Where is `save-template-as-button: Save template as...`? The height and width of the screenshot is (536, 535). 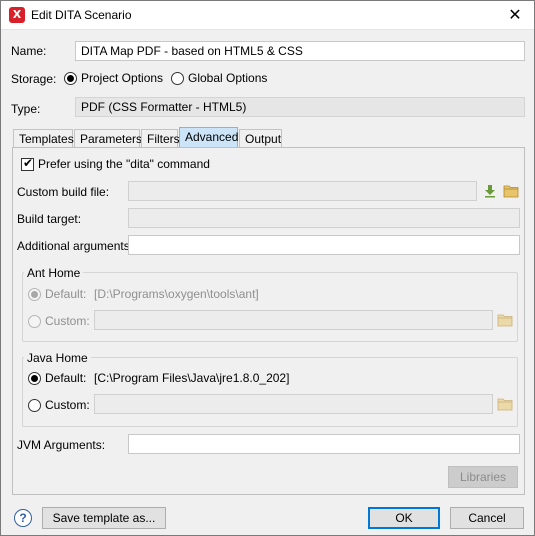 save-template-as-button: Save template as... is located at coordinates (104, 518).